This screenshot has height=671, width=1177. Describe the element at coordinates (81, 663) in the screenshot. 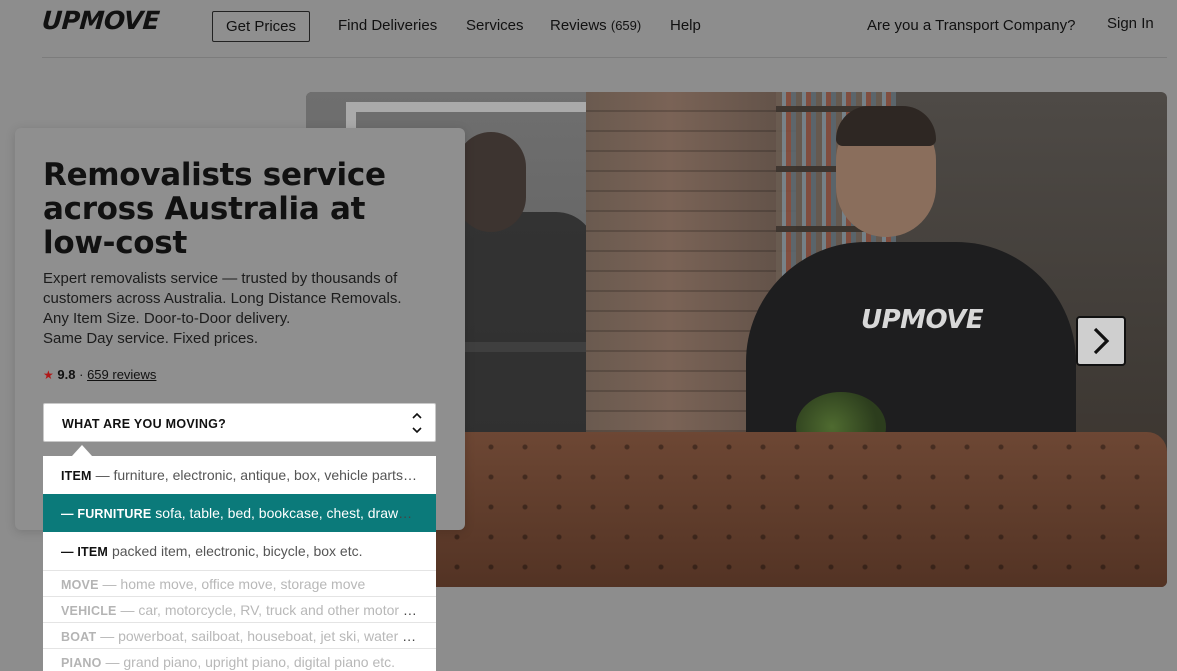

I see `option-tag: PIANO` at that location.